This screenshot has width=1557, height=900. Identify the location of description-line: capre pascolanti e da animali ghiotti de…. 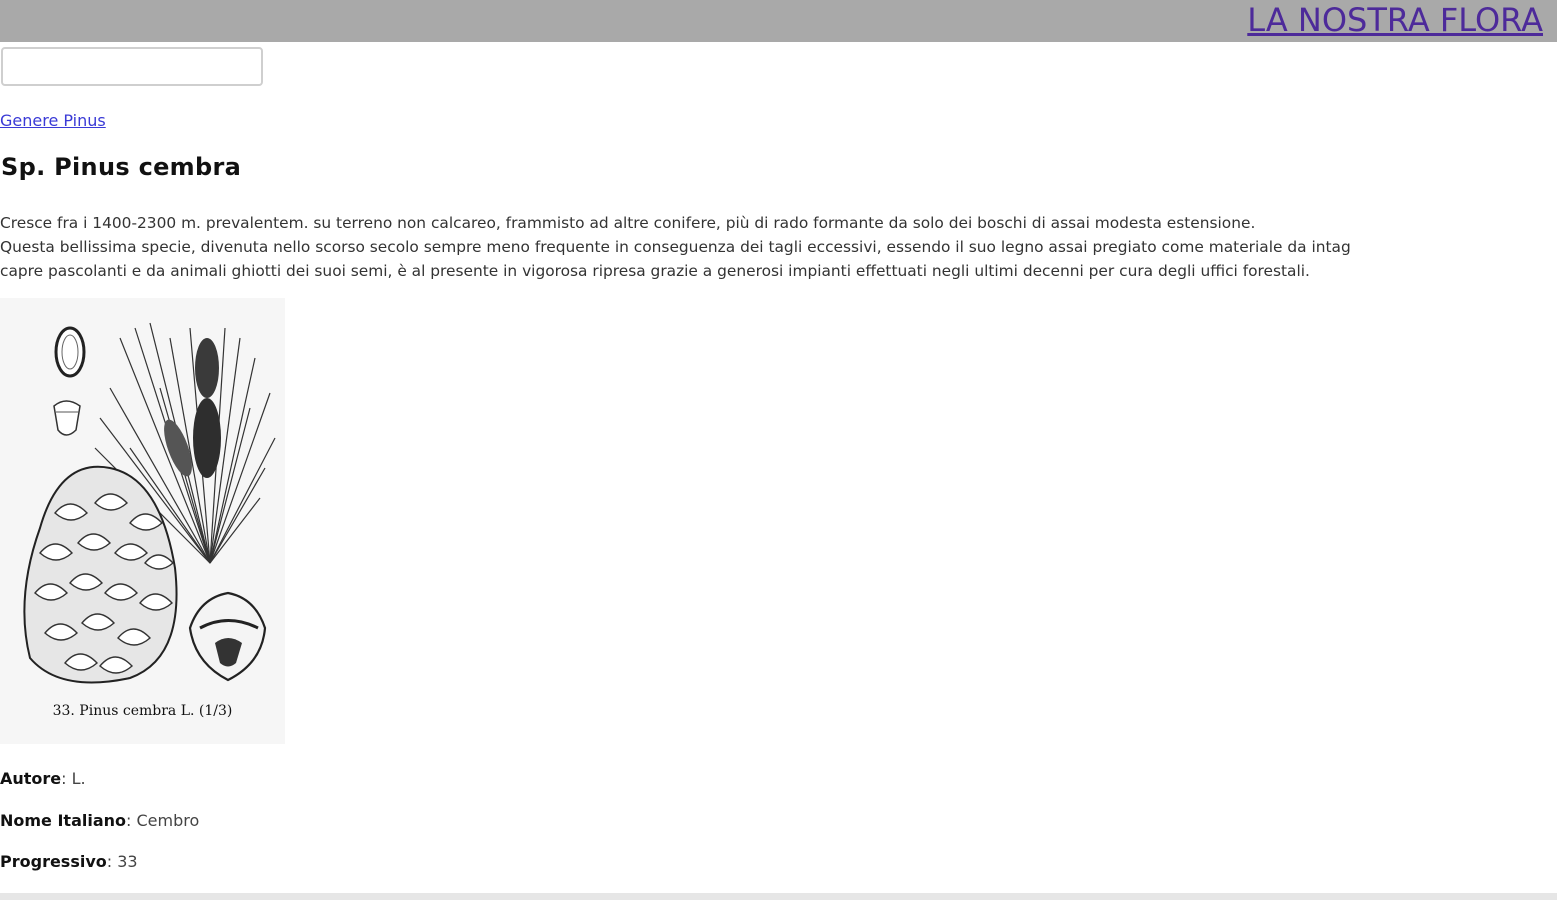
(655, 271).